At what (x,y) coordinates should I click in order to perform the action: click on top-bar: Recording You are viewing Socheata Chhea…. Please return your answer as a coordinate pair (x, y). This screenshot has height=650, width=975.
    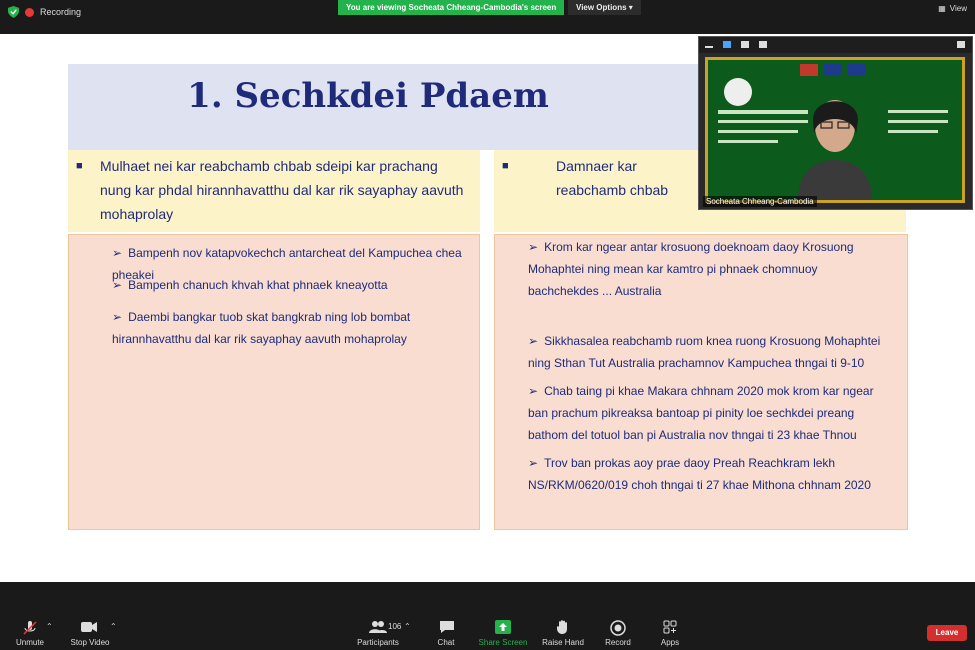
    Looking at the image, I should click on (487, 13).